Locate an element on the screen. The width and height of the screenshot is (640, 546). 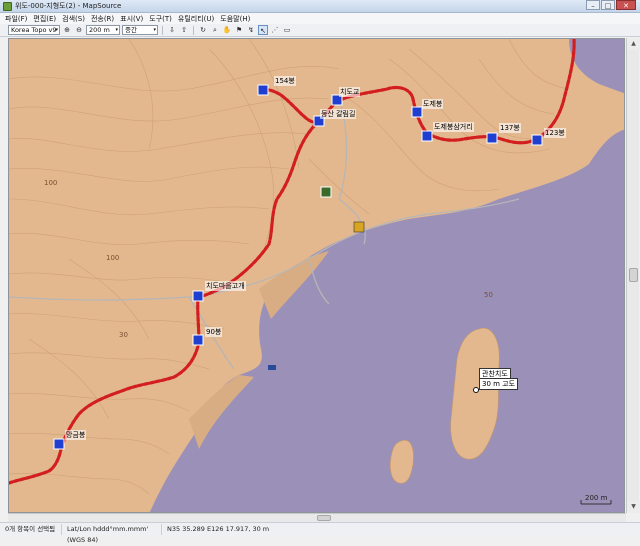
window-title: 위도-000-지형도(2) - MapSource is located at coordinates (68, 6).